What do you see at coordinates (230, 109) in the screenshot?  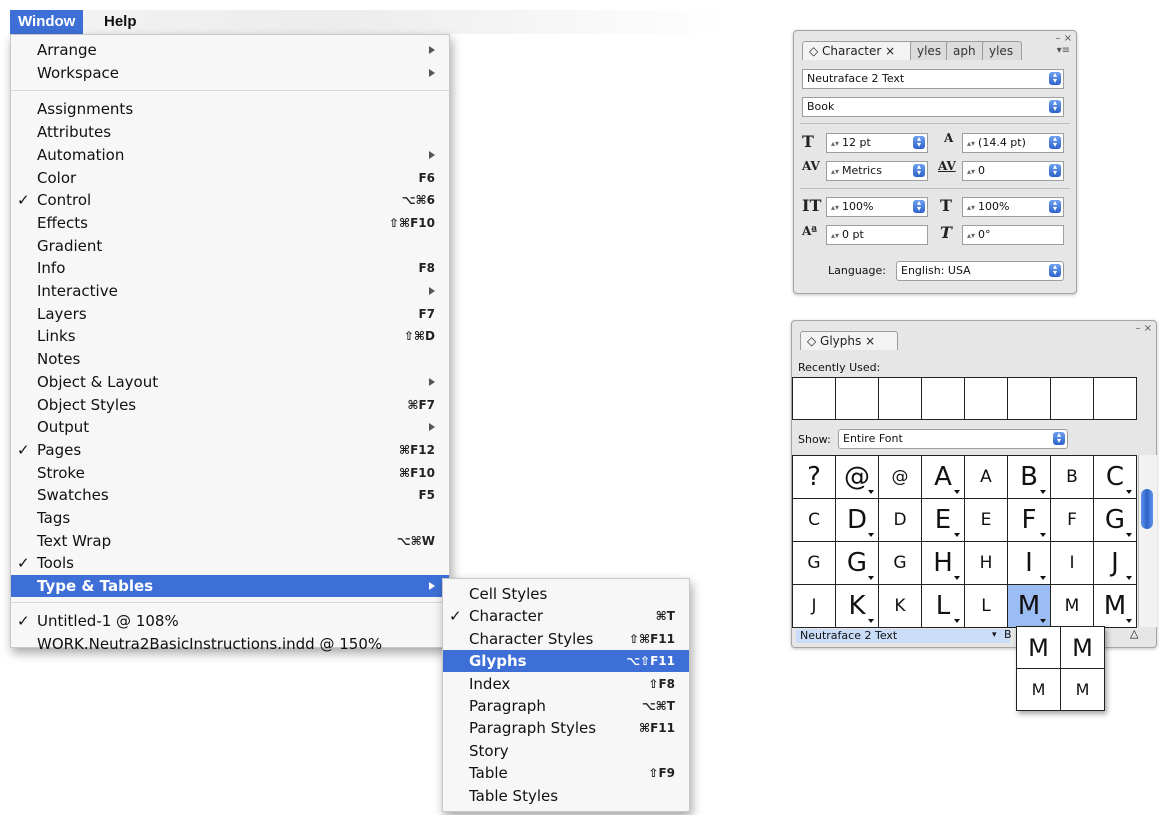 I see `menu-item-assignments: Assignments` at bounding box center [230, 109].